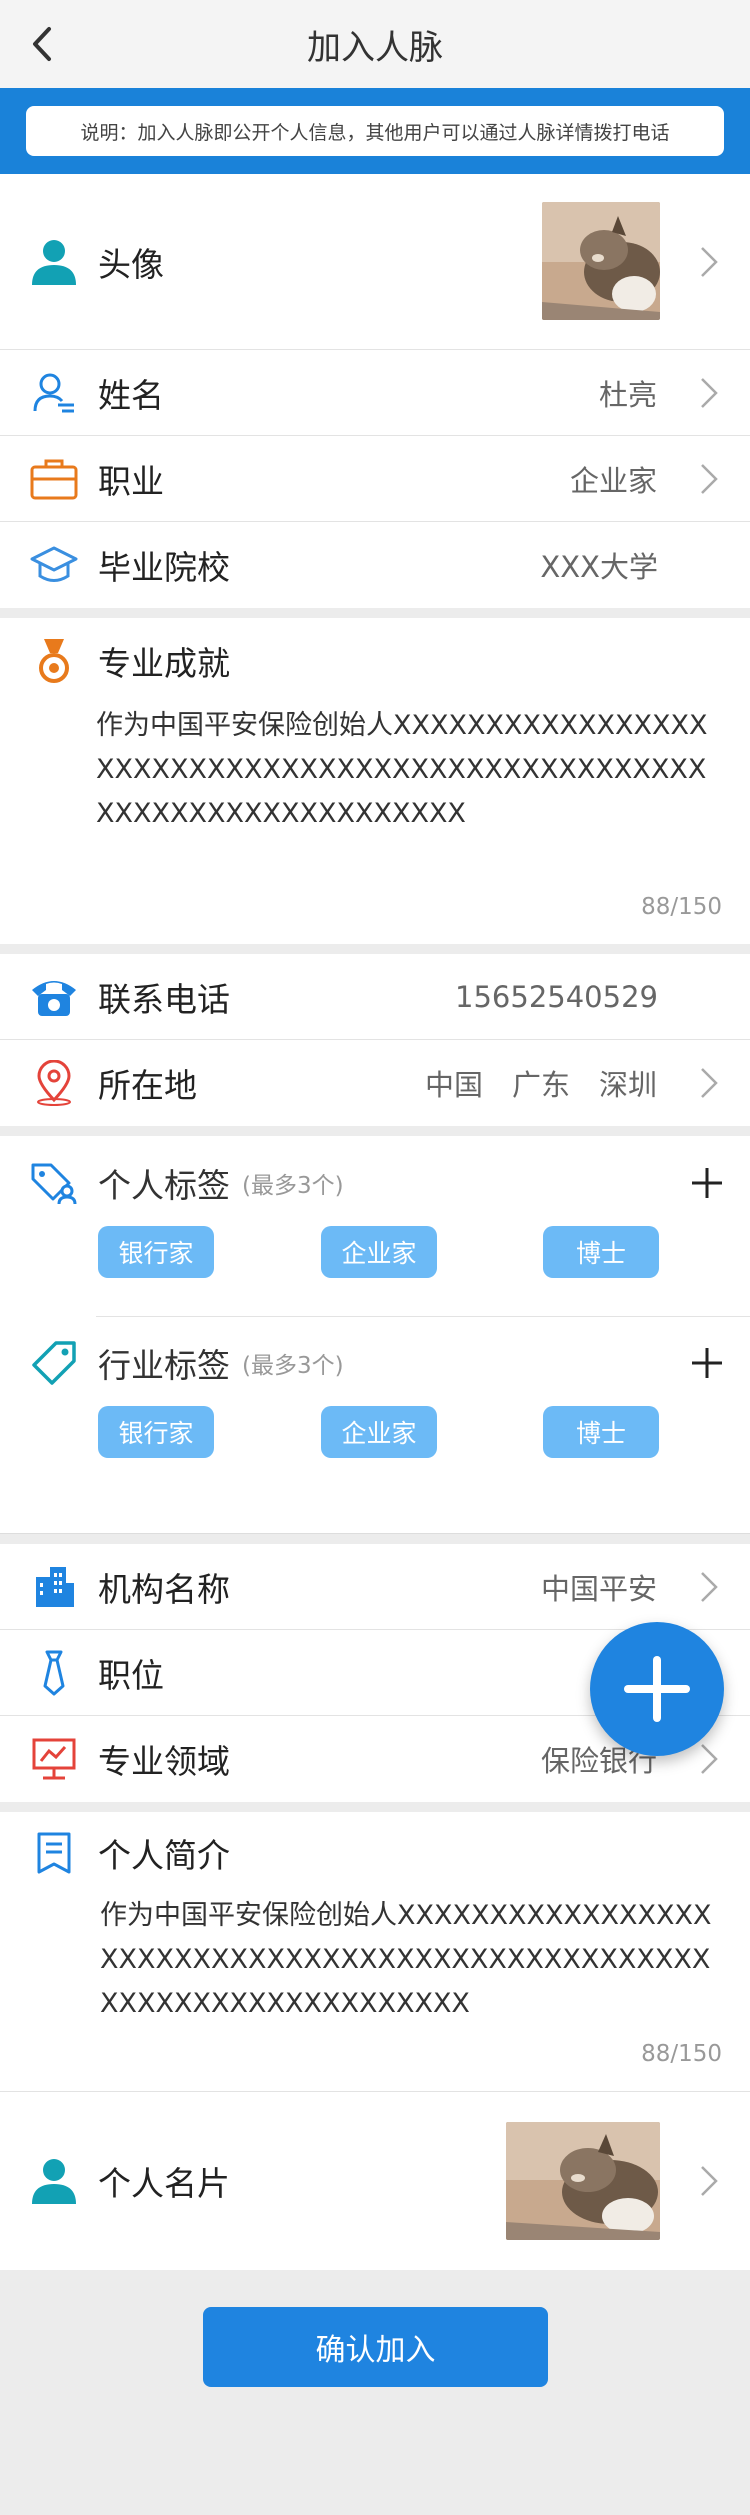 The width and height of the screenshot is (750, 2515). Describe the element at coordinates (375, 1853) in the screenshot. I see `intro-header: 个人简介` at that location.